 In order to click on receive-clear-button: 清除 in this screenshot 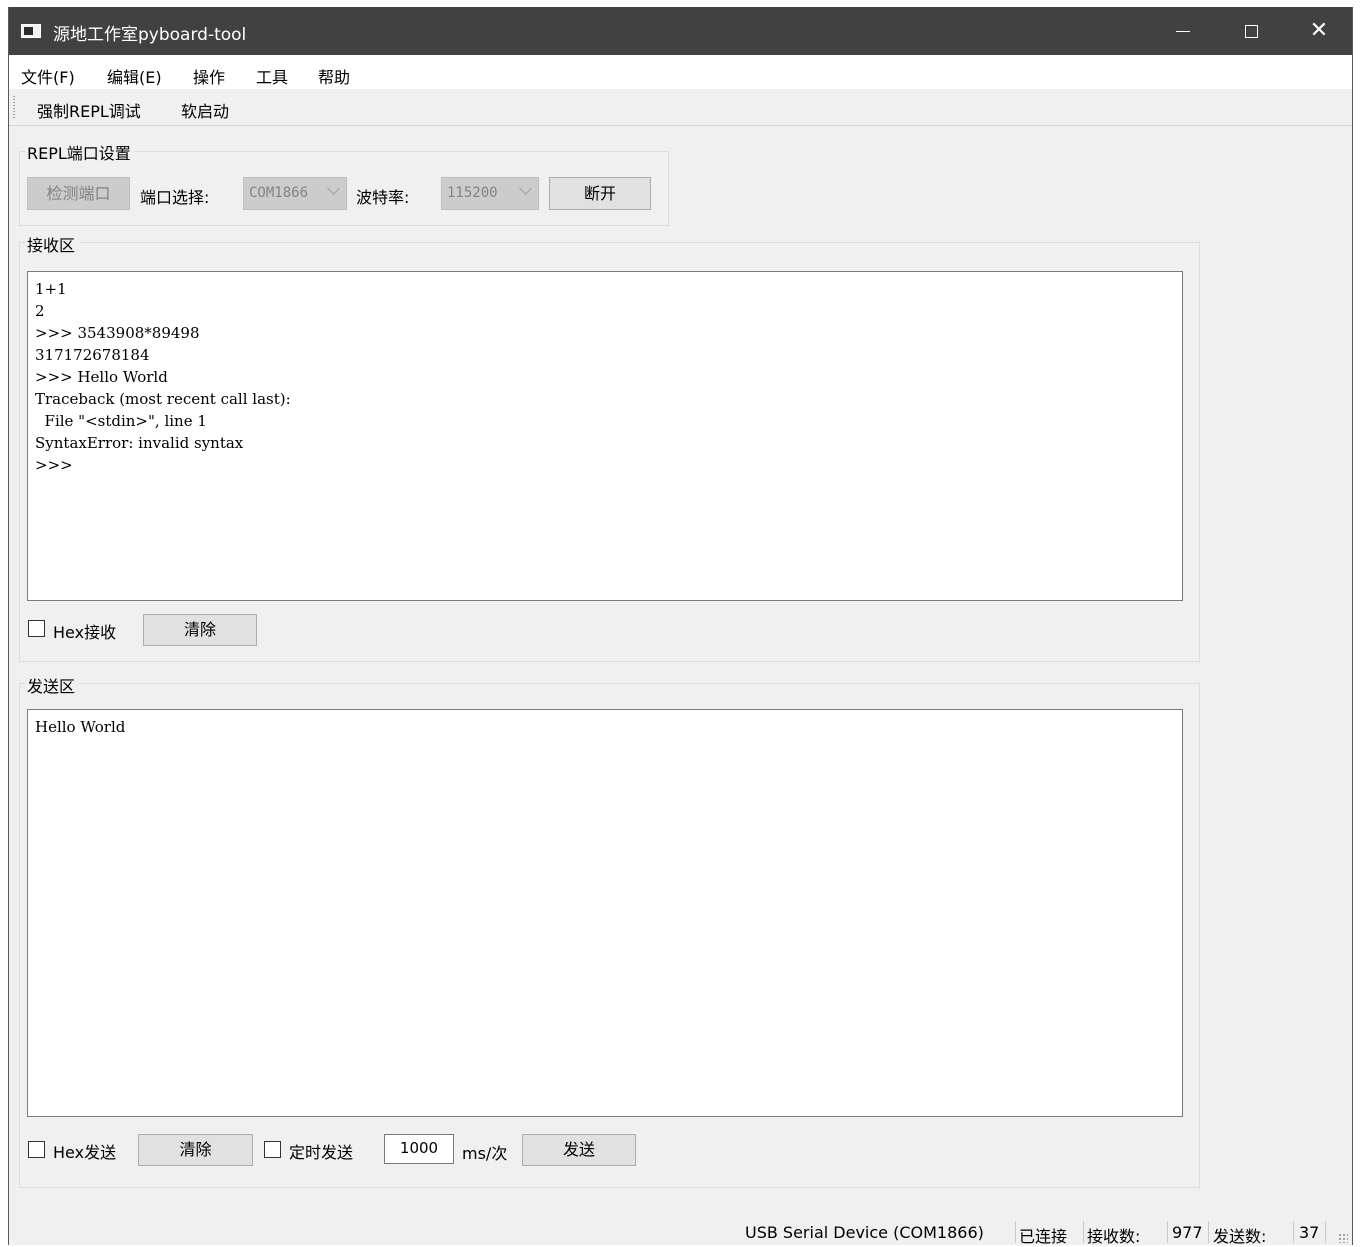, I will do `click(200, 630)`.